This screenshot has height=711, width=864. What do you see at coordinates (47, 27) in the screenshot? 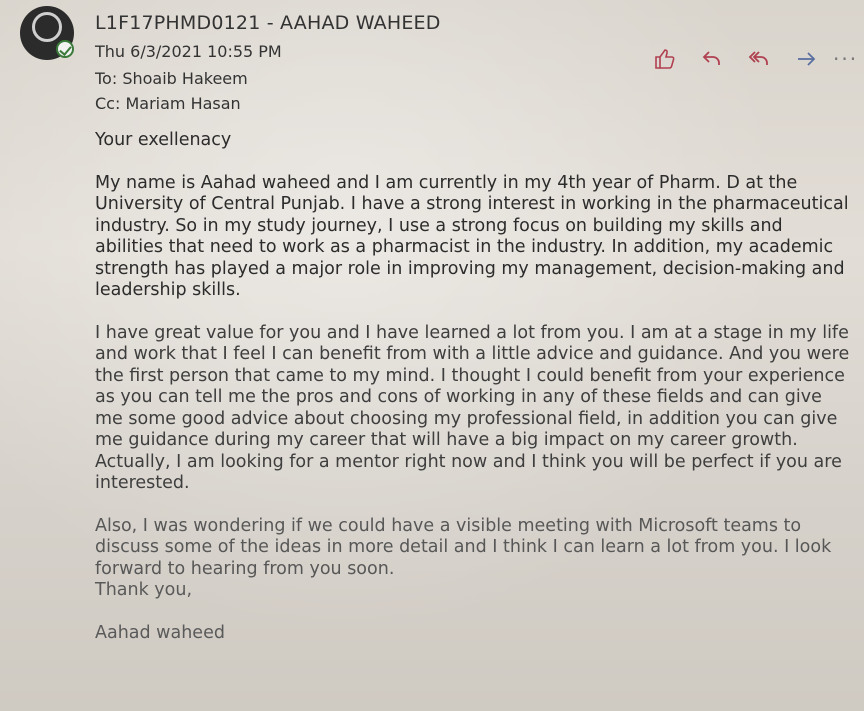
I see `flower-icon` at bounding box center [47, 27].